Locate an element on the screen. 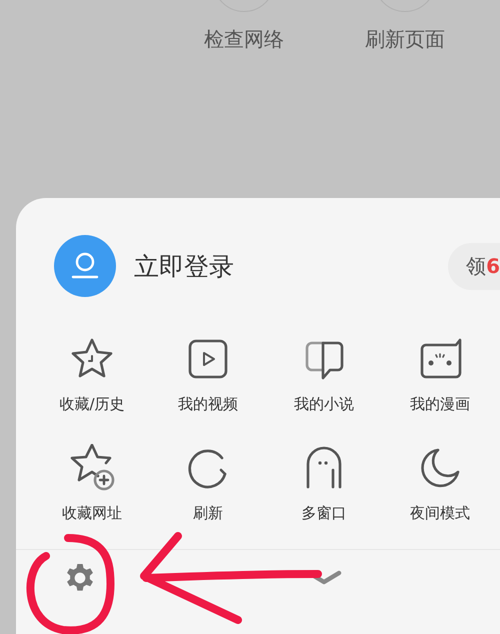 The height and width of the screenshot is (634, 500). login-link: 立即登录 is located at coordinates (184, 266).